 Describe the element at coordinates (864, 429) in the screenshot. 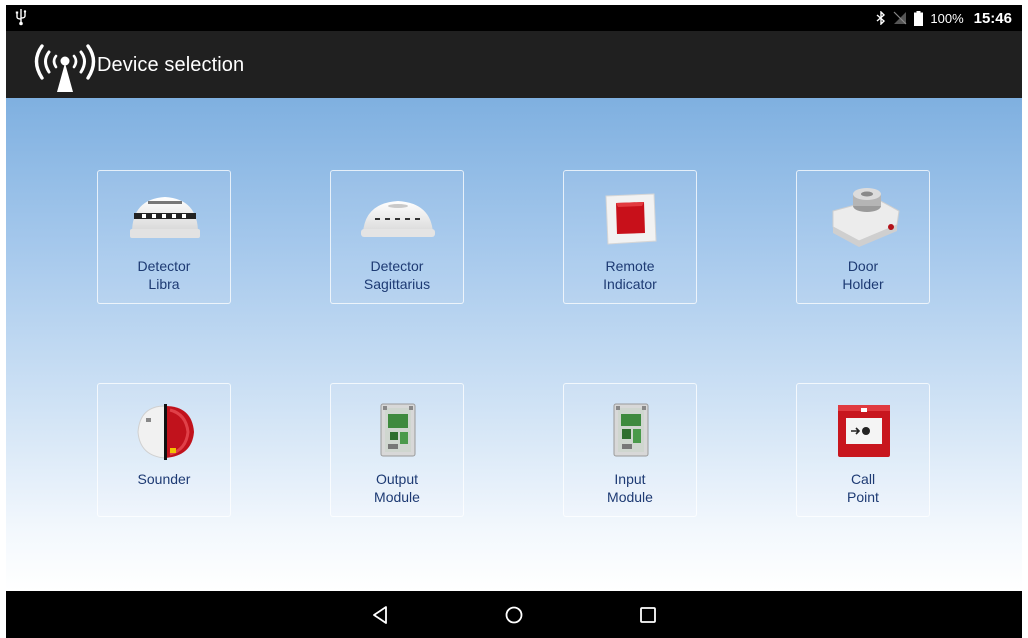

I see `call-point-icon` at that location.